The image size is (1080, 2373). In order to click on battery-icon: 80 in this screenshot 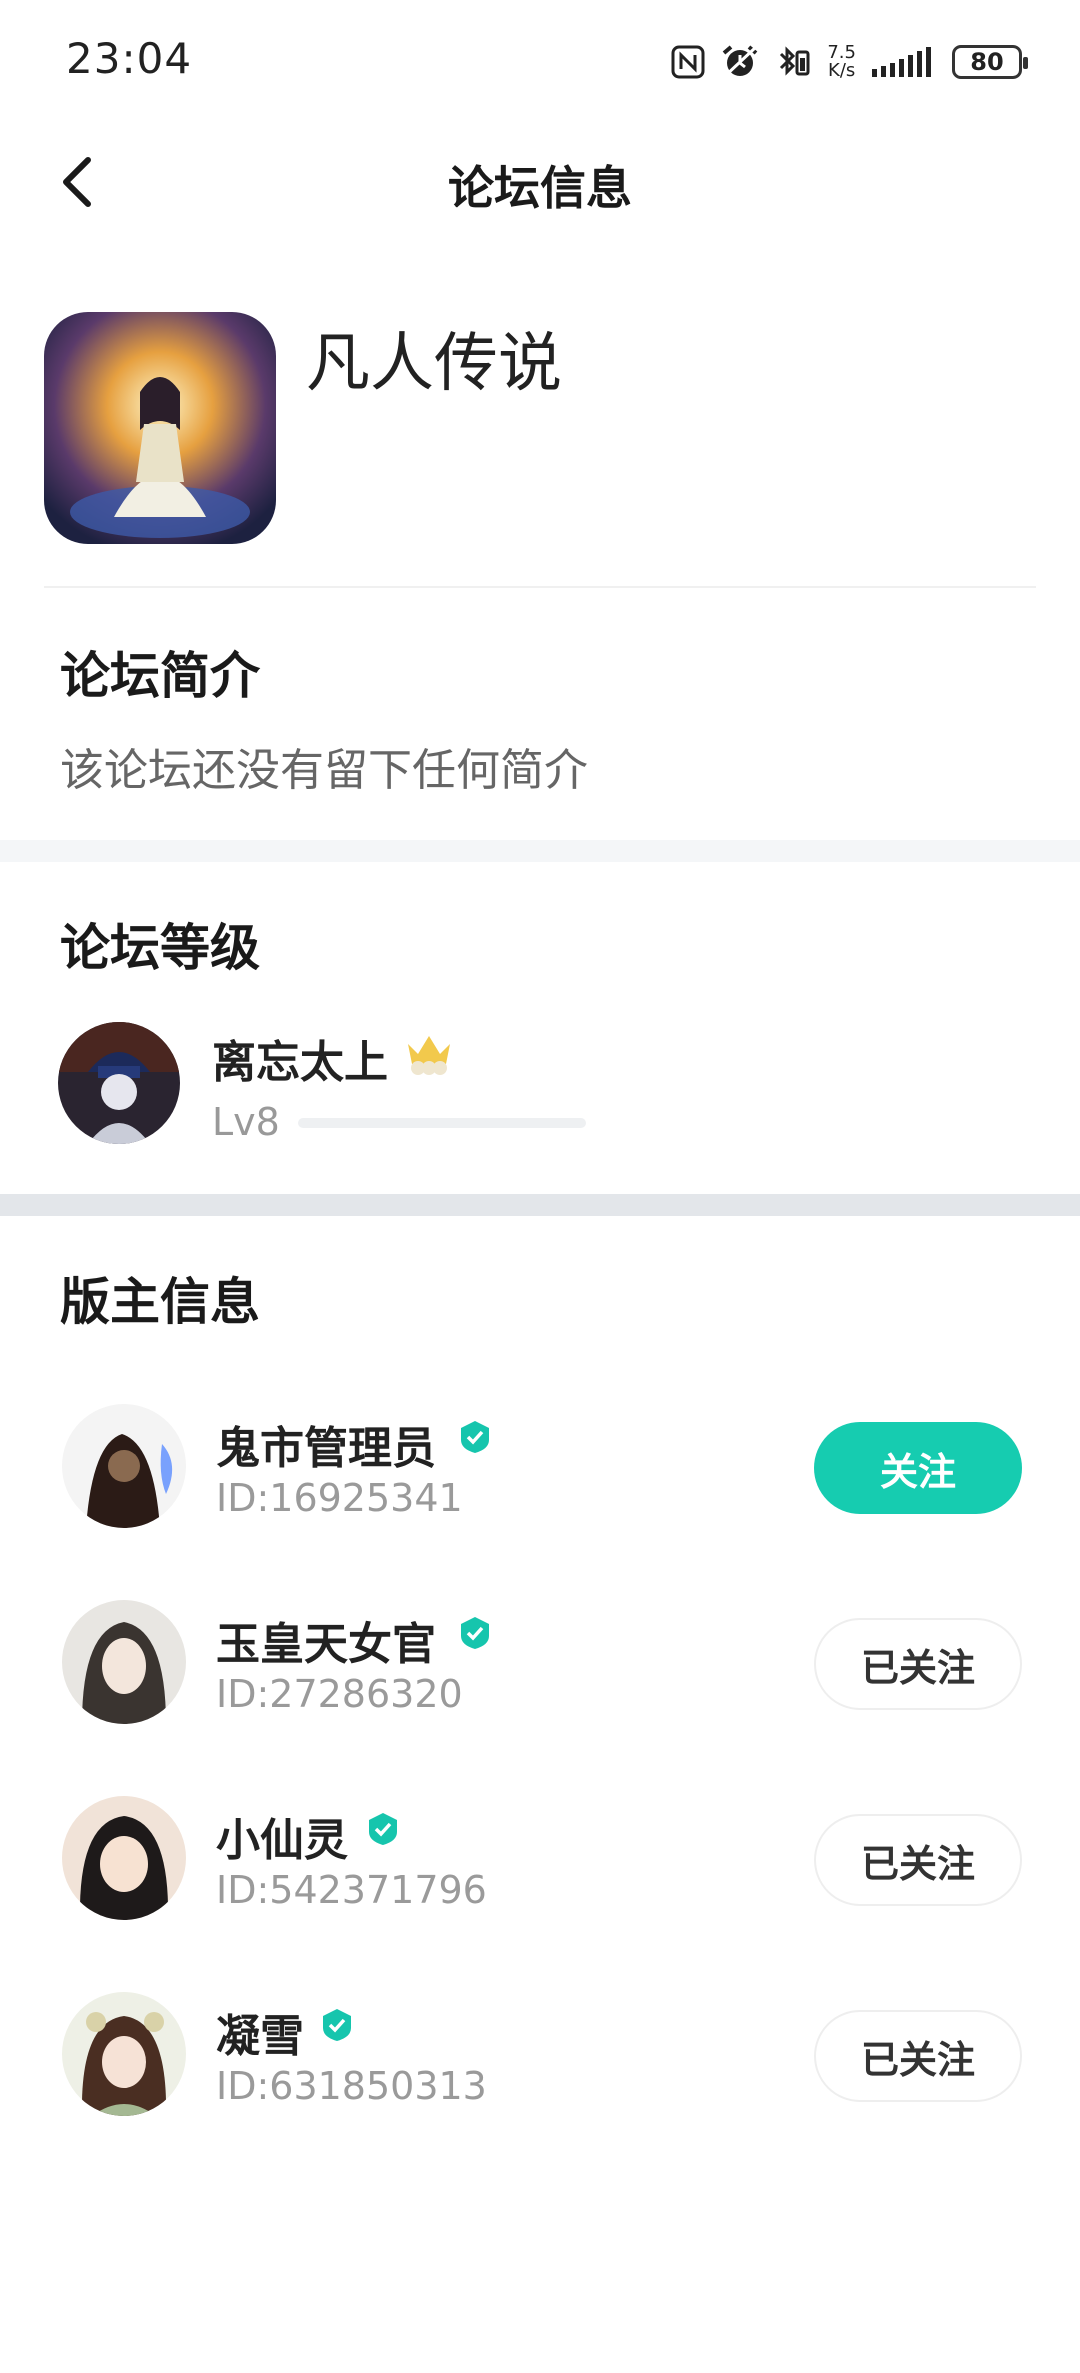, I will do `click(990, 62)`.